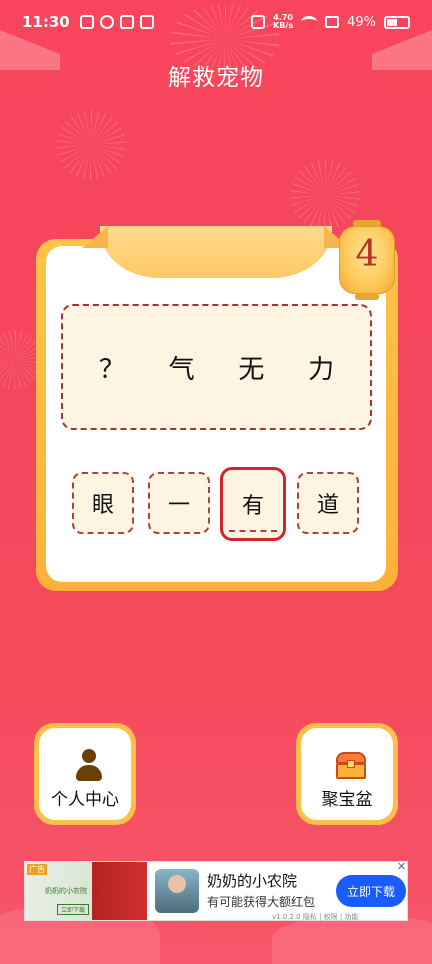  I want to click on status-right: 4.70 KB/s 49%, so click(330, 22).